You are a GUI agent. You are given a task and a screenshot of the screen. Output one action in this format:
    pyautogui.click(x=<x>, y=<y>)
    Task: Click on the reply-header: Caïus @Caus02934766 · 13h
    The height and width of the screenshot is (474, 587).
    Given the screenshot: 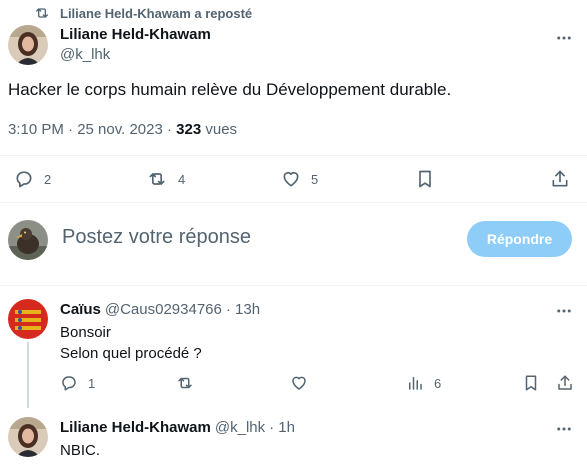 What is the action you would take?
    pyautogui.click(x=160, y=309)
    